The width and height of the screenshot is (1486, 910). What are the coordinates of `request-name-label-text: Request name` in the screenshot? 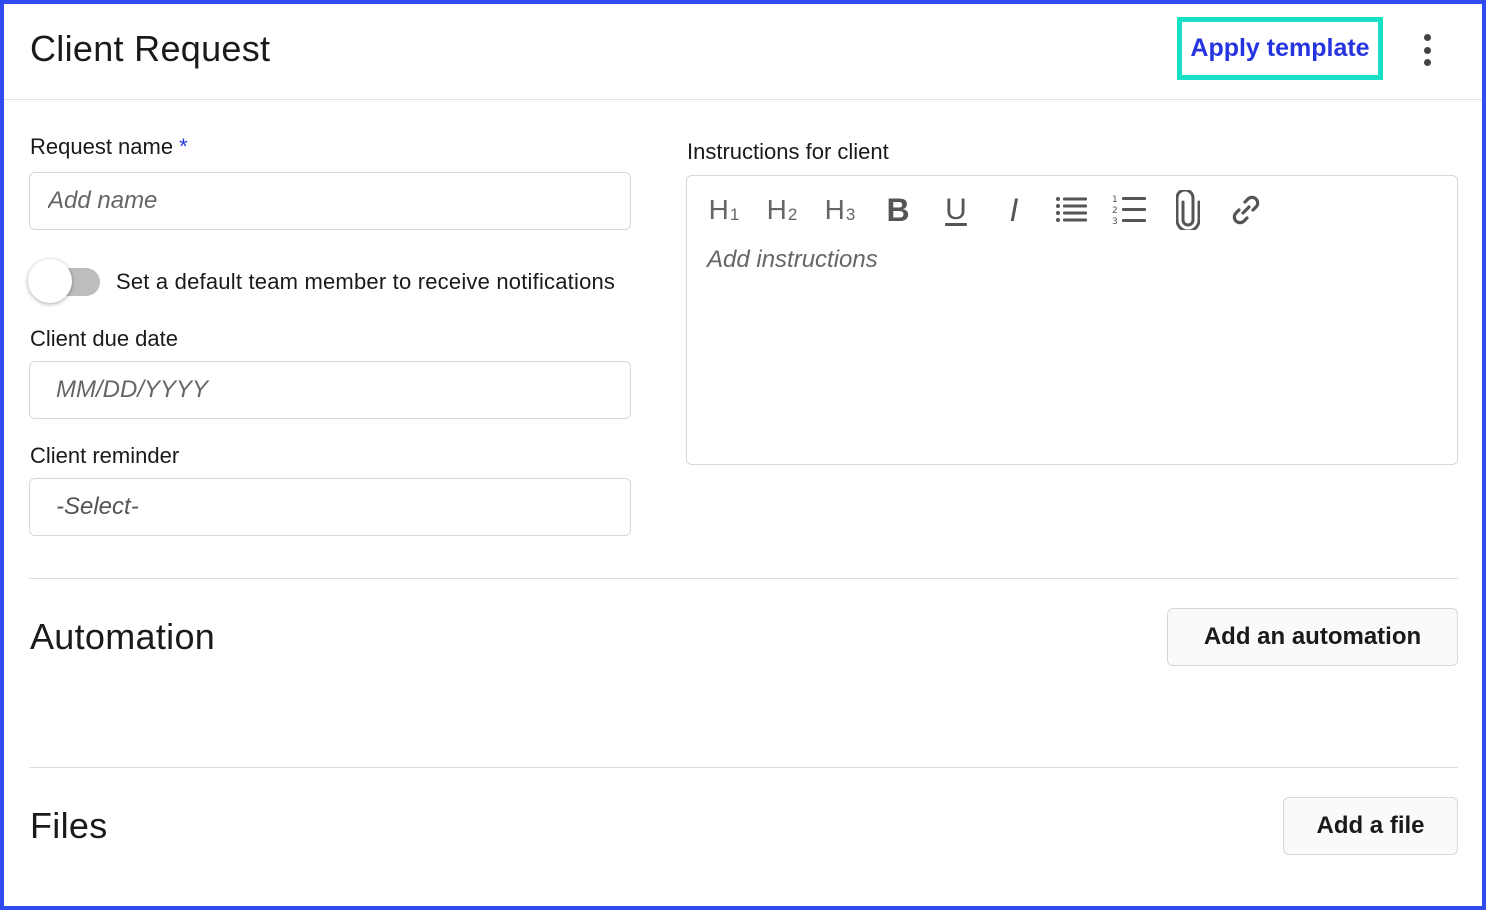 It's located at (102, 146).